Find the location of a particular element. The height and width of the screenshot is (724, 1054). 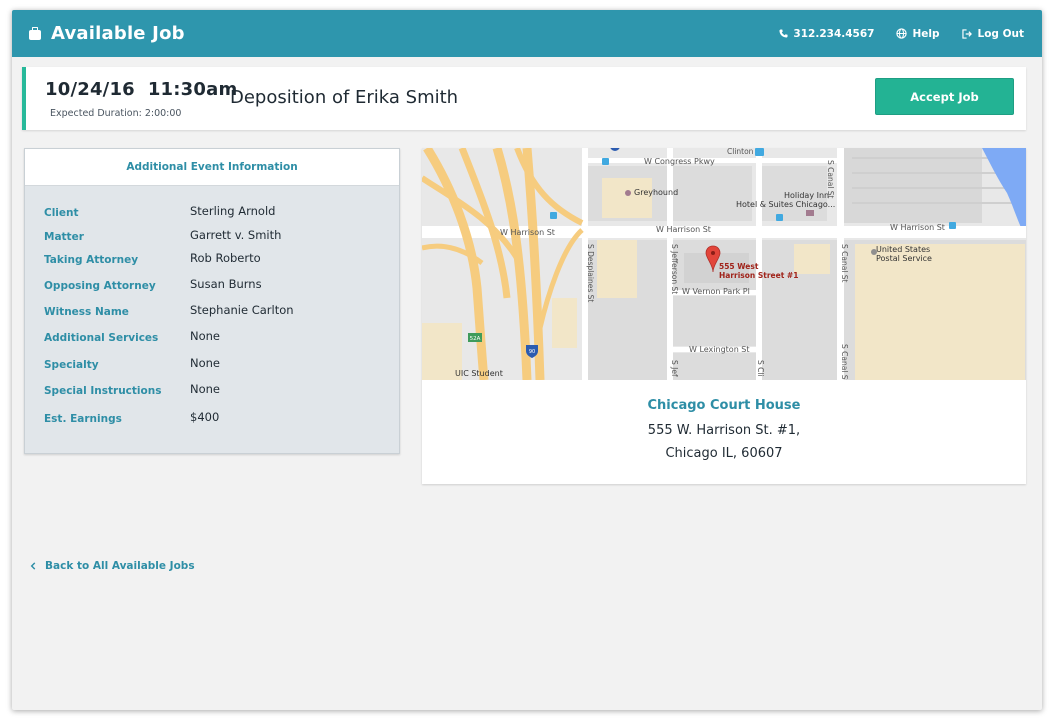

help-link: Help is located at coordinates (918, 33).